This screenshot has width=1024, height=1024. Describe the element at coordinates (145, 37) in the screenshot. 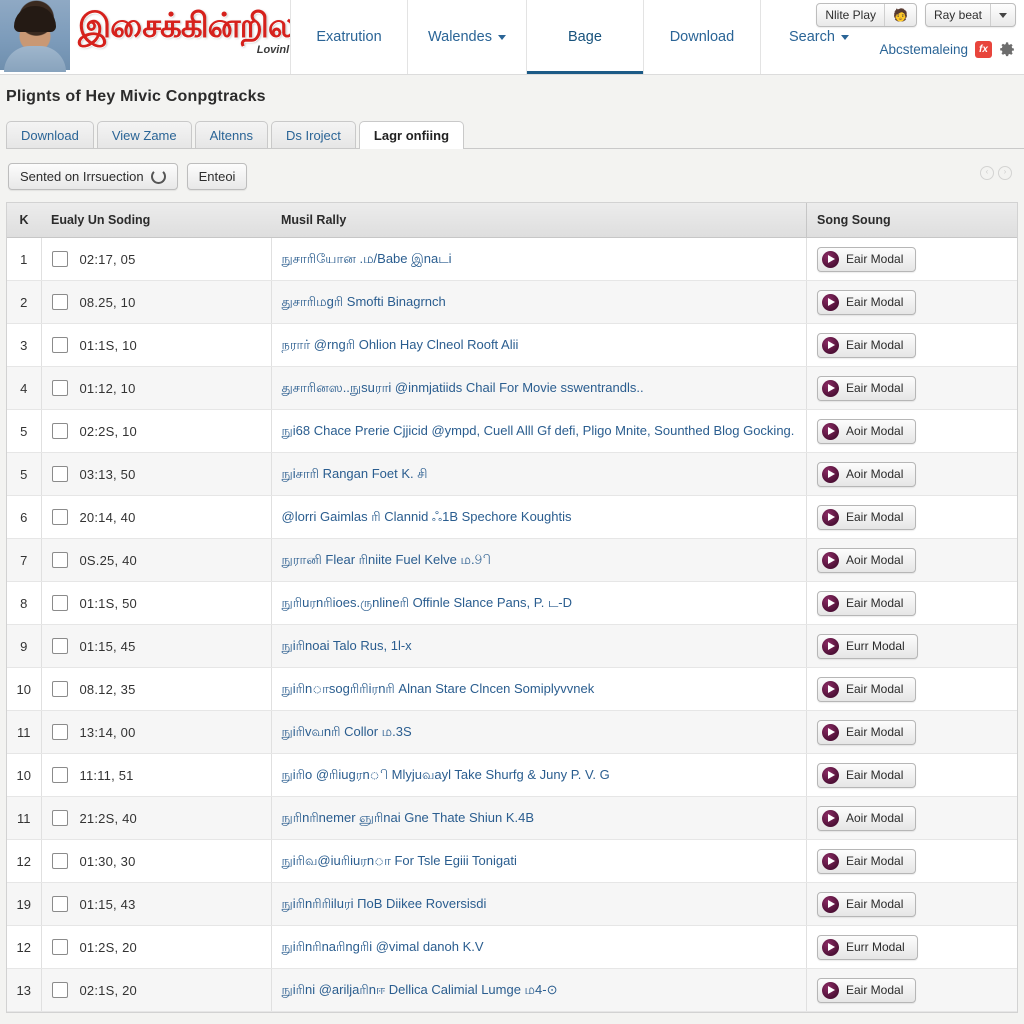

I see `brand-logo: இசைக்கின்றில Lovinl` at that location.